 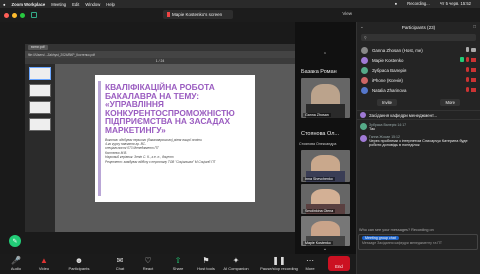 I want to click on screen-share-indicator: Mapie Kostenko's screen, so click(x=198, y=14).